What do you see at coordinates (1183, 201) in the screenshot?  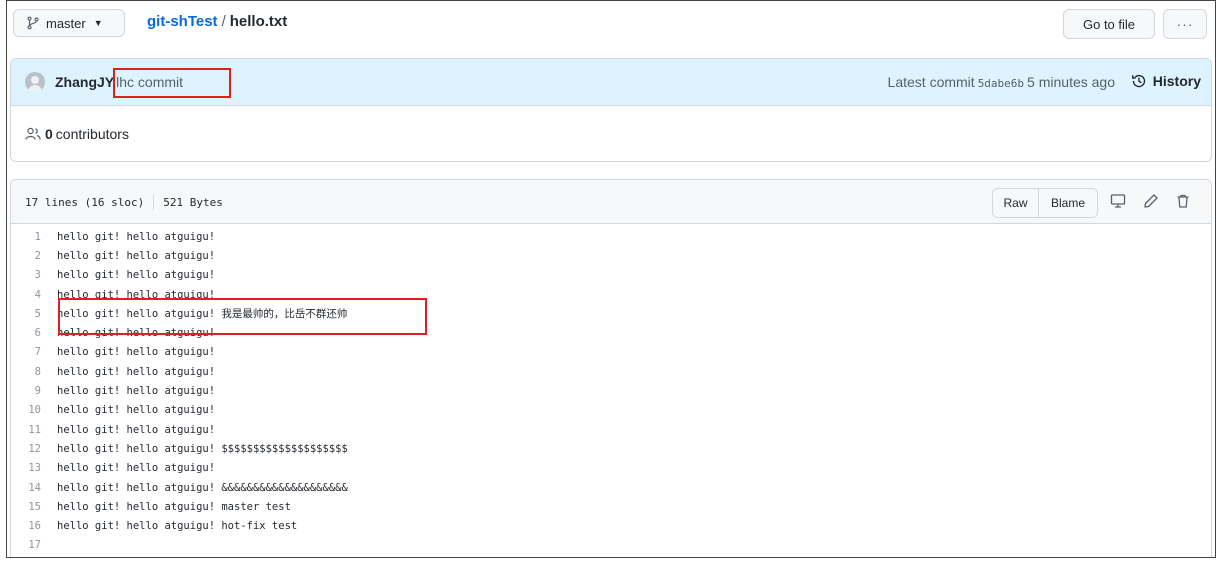 I see `trash-icon` at bounding box center [1183, 201].